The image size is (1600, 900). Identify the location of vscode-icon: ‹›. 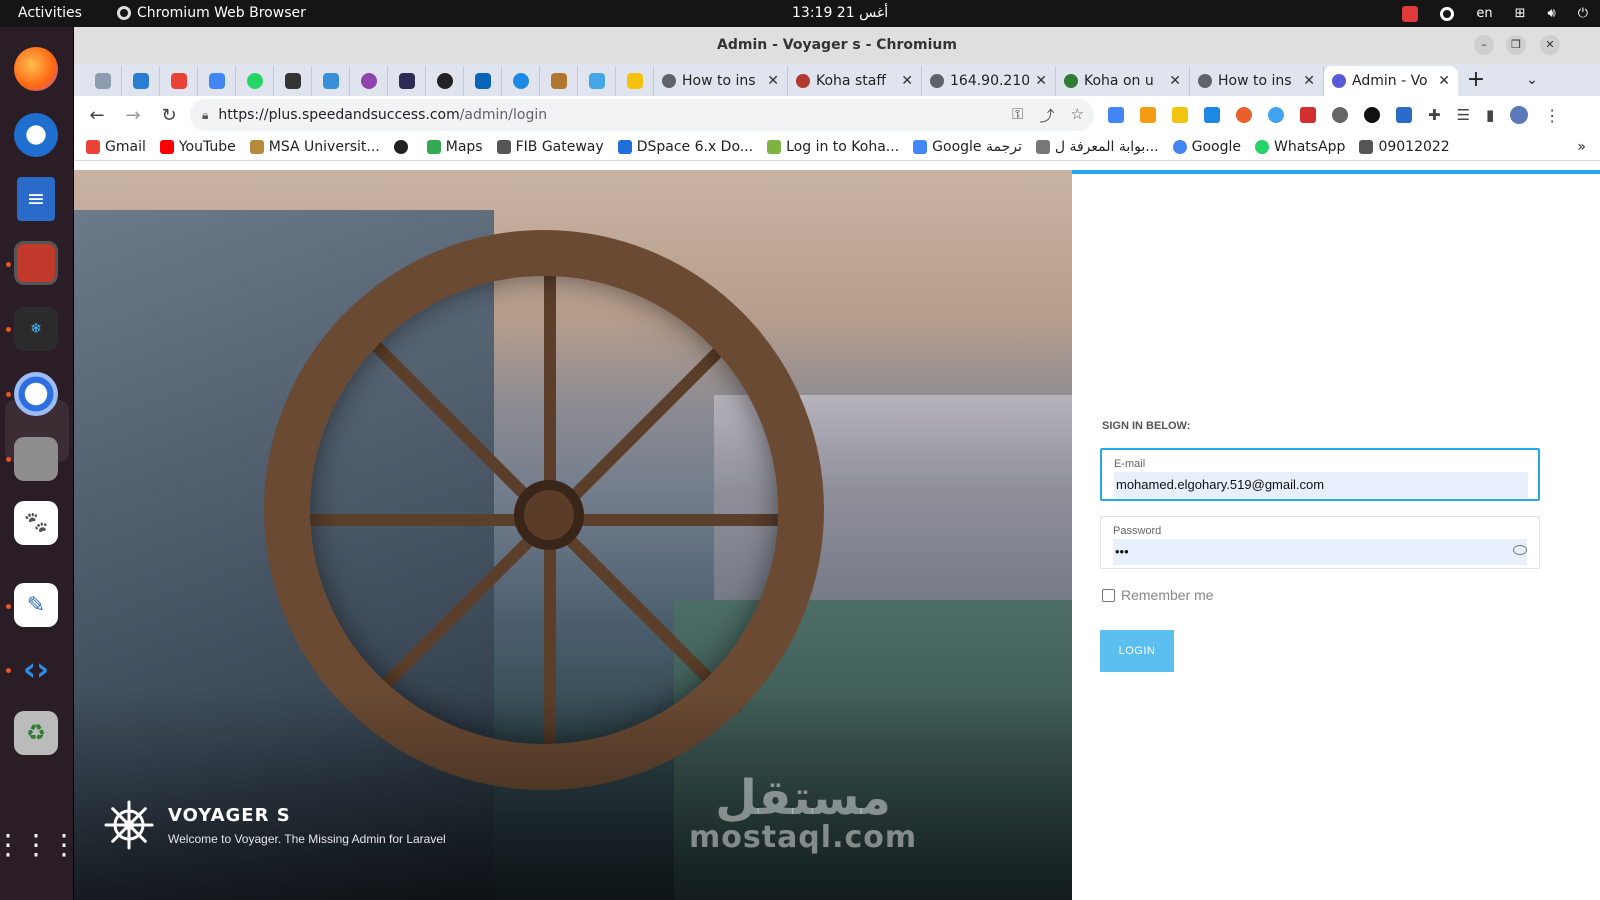
(36, 669).